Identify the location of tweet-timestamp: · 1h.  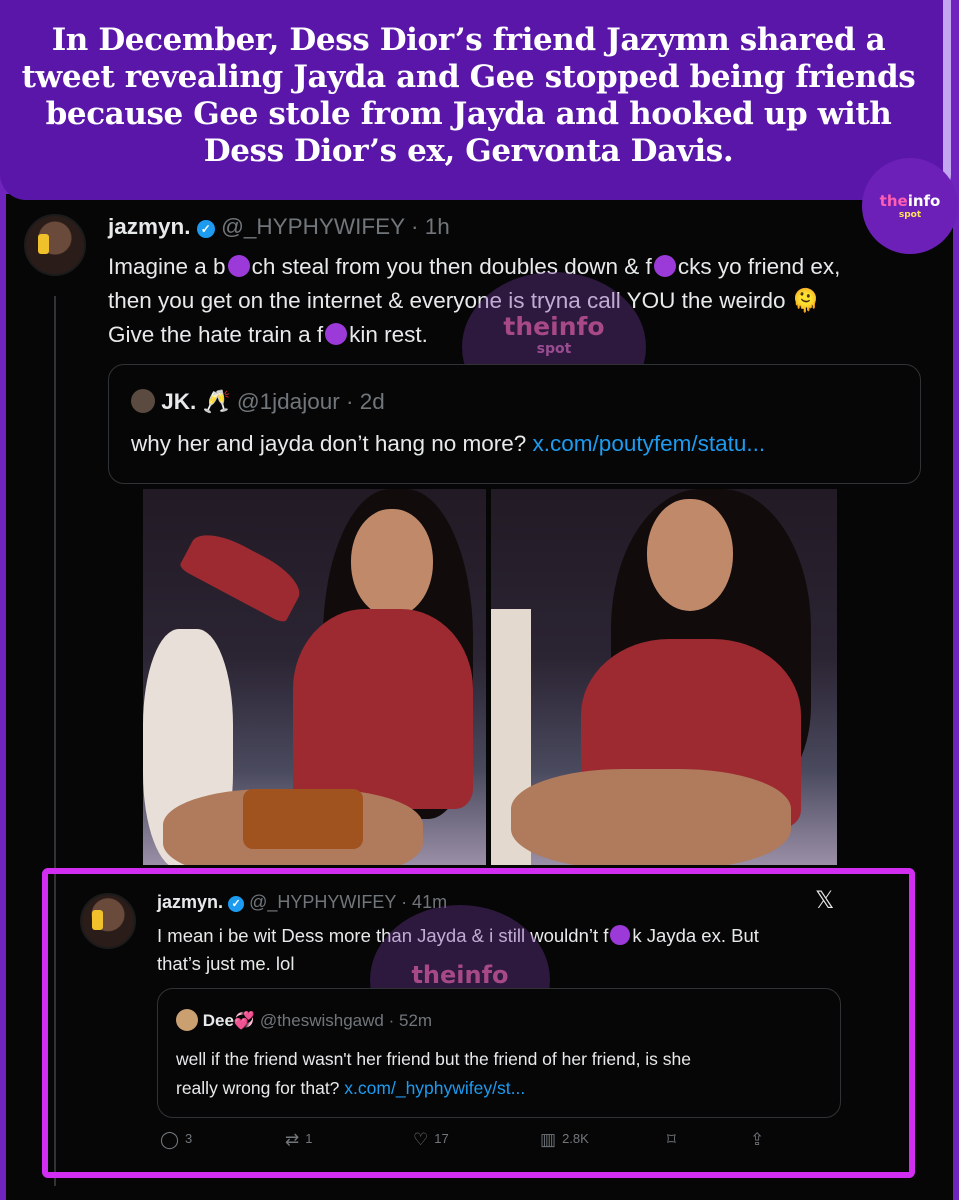
(430, 226).